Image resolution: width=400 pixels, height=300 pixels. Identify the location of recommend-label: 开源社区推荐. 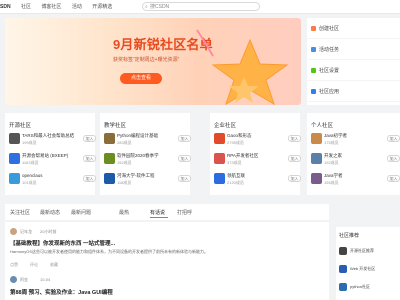
(362, 250).